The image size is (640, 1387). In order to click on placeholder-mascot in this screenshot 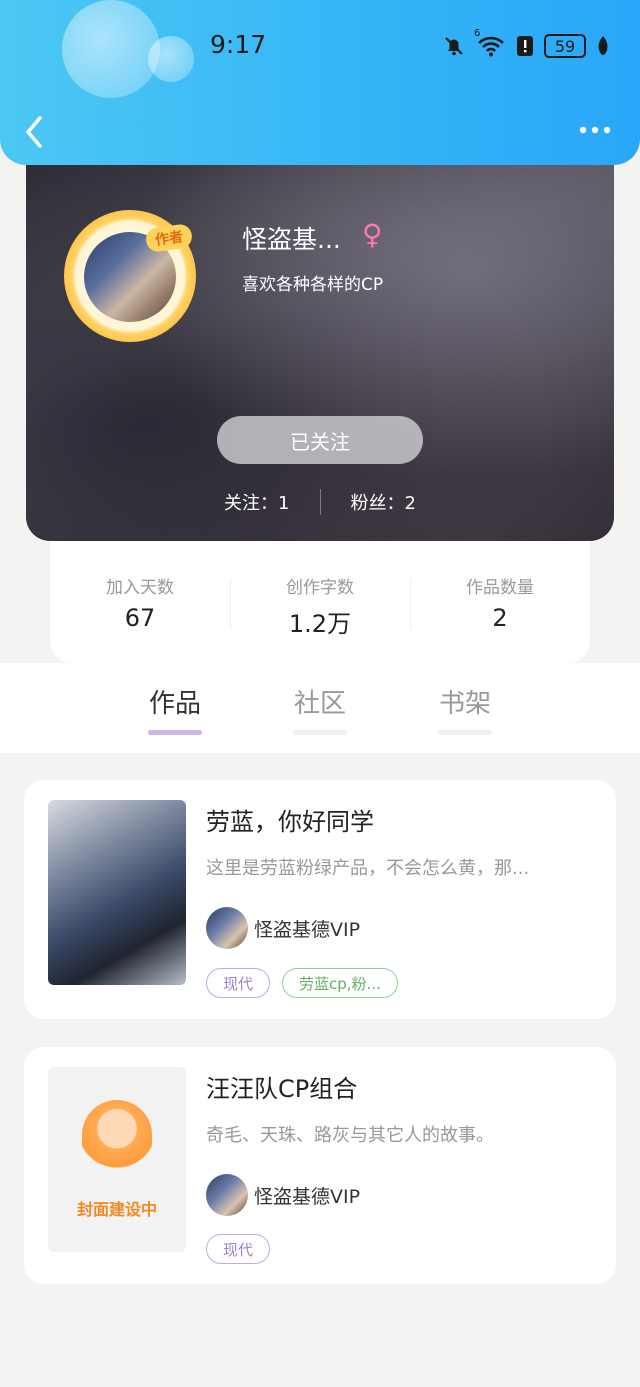, I will do `click(117, 1140)`.